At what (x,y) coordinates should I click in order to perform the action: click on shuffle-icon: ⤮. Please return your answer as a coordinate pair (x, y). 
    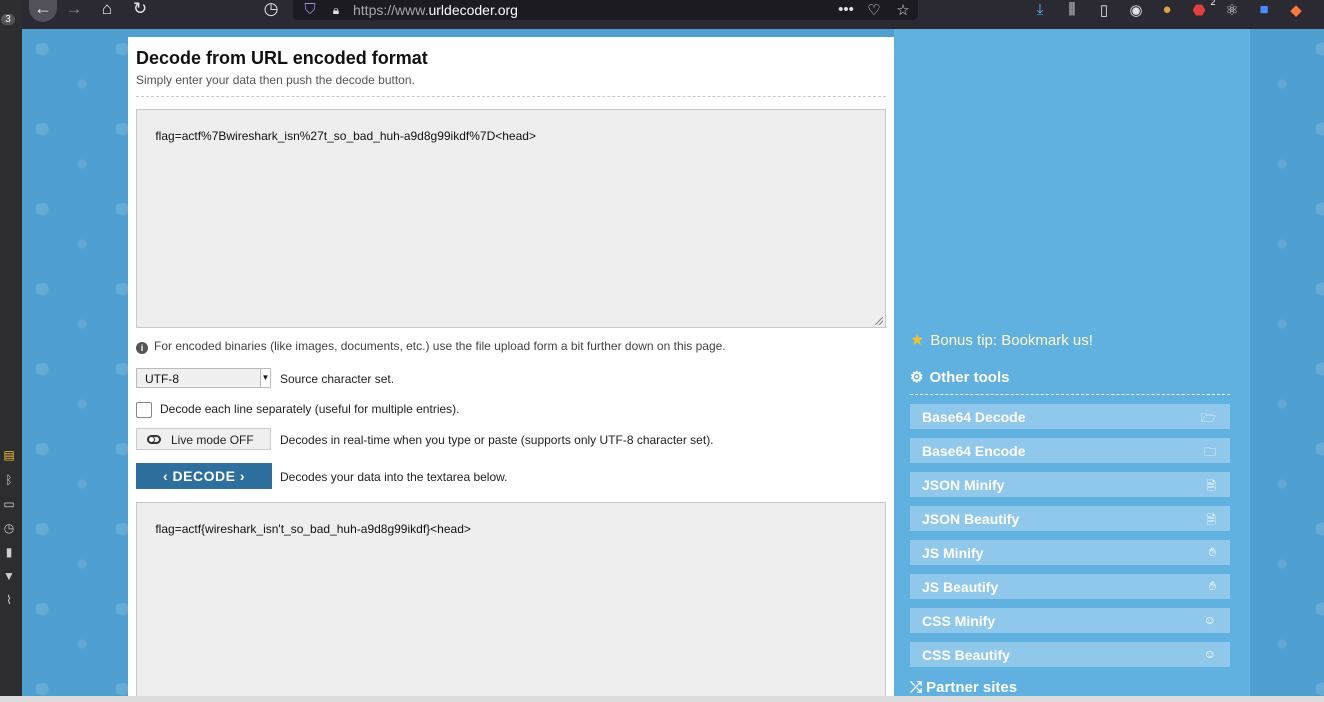
    Looking at the image, I should click on (918, 687).